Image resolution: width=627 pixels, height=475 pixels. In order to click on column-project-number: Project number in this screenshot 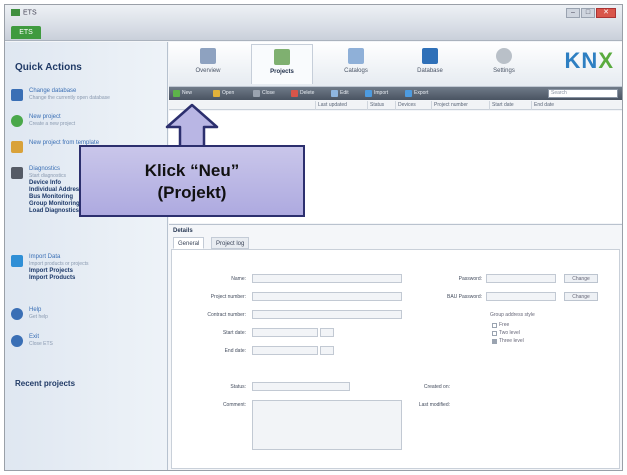, I will do `click(460, 105)`.